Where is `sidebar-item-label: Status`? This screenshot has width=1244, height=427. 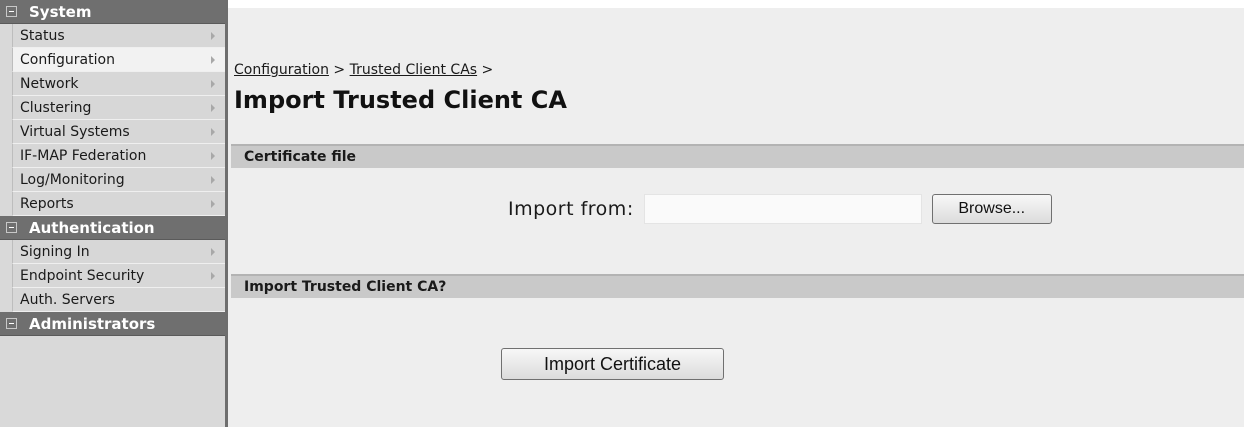
sidebar-item-label: Status is located at coordinates (42, 35).